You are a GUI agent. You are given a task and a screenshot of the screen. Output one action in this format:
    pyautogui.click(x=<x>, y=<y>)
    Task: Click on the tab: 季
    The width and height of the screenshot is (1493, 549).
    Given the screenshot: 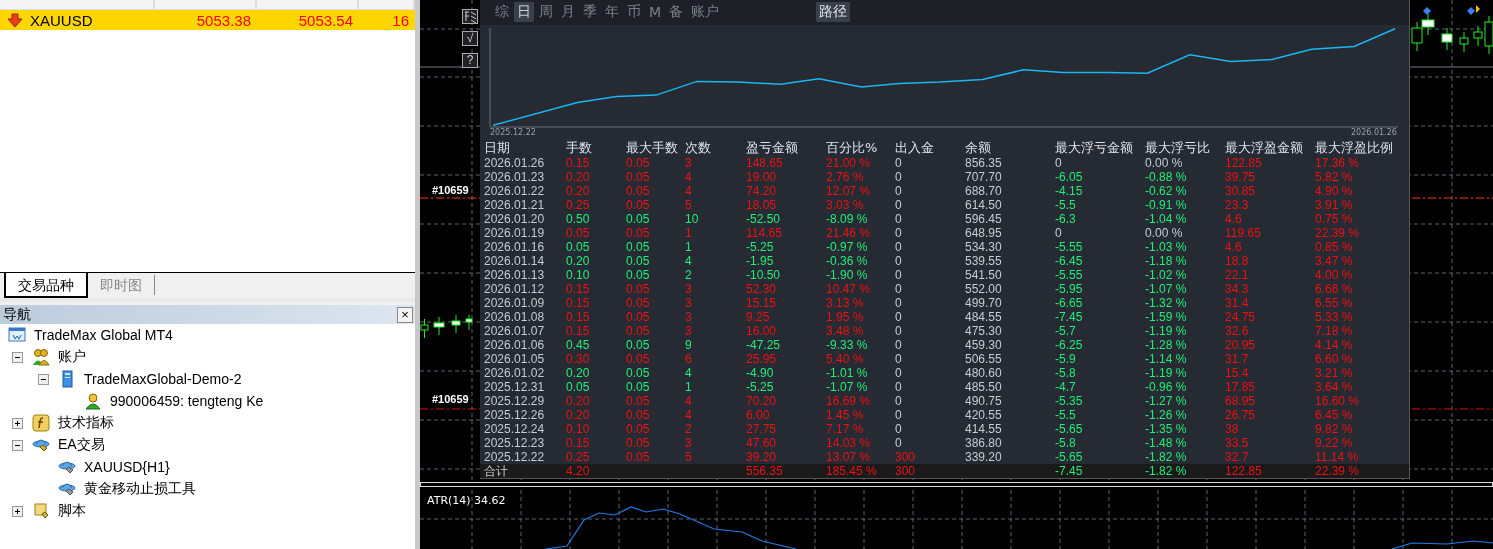 What is the action you would take?
    pyautogui.click(x=590, y=12)
    